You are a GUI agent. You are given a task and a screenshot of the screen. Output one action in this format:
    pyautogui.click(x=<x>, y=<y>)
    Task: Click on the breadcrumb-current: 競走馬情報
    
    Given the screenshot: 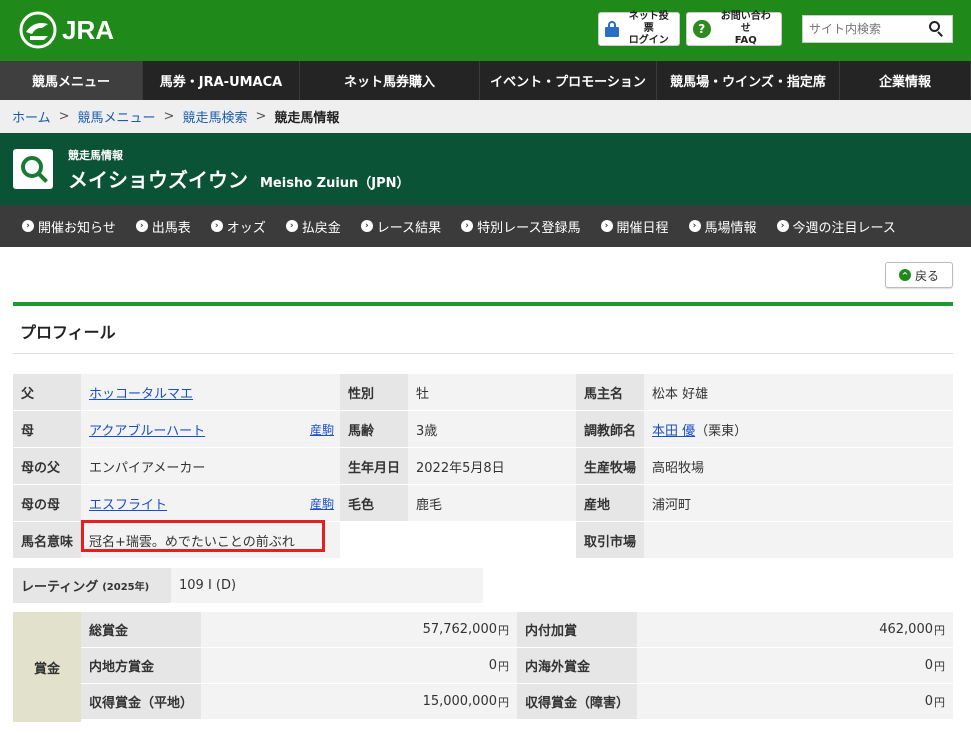 What is the action you would take?
    pyautogui.click(x=307, y=118)
    